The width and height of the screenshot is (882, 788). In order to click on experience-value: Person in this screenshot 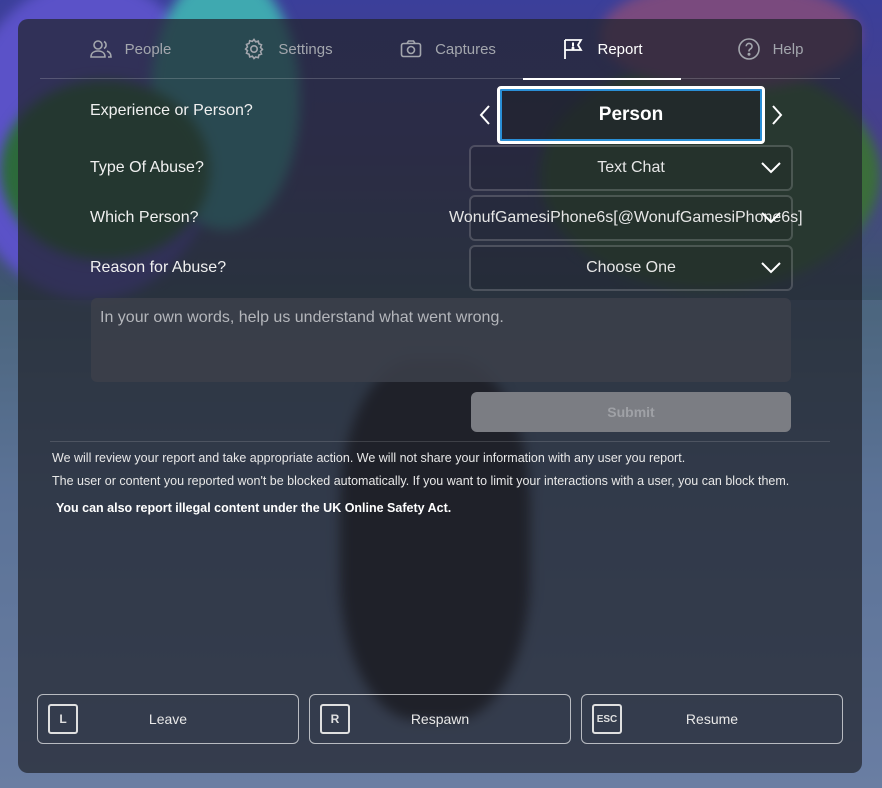, I will do `click(631, 114)`.